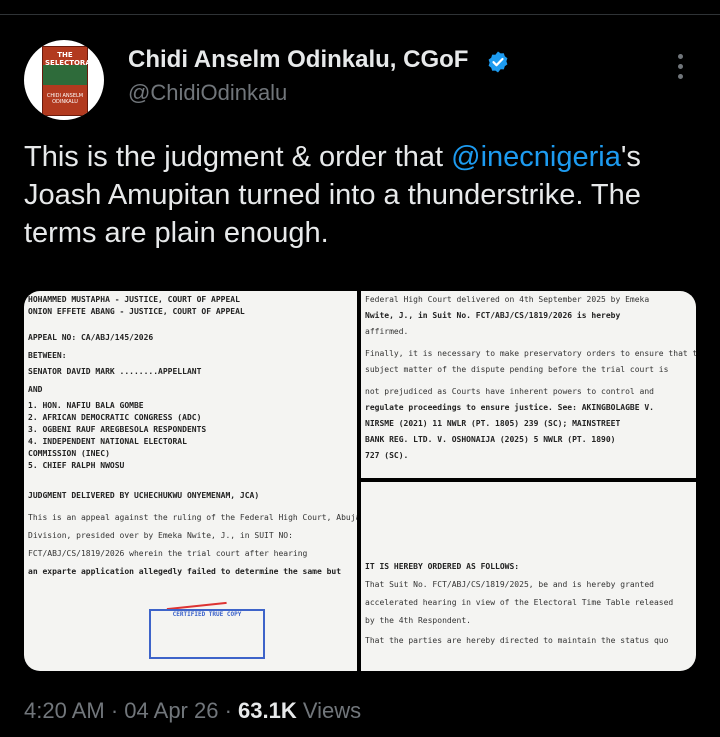  What do you see at coordinates (107, 441) in the screenshot?
I see `document-text-line: 4. INDEPENDENT NATIONAL ELECTORAL` at bounding box center [107, 441].